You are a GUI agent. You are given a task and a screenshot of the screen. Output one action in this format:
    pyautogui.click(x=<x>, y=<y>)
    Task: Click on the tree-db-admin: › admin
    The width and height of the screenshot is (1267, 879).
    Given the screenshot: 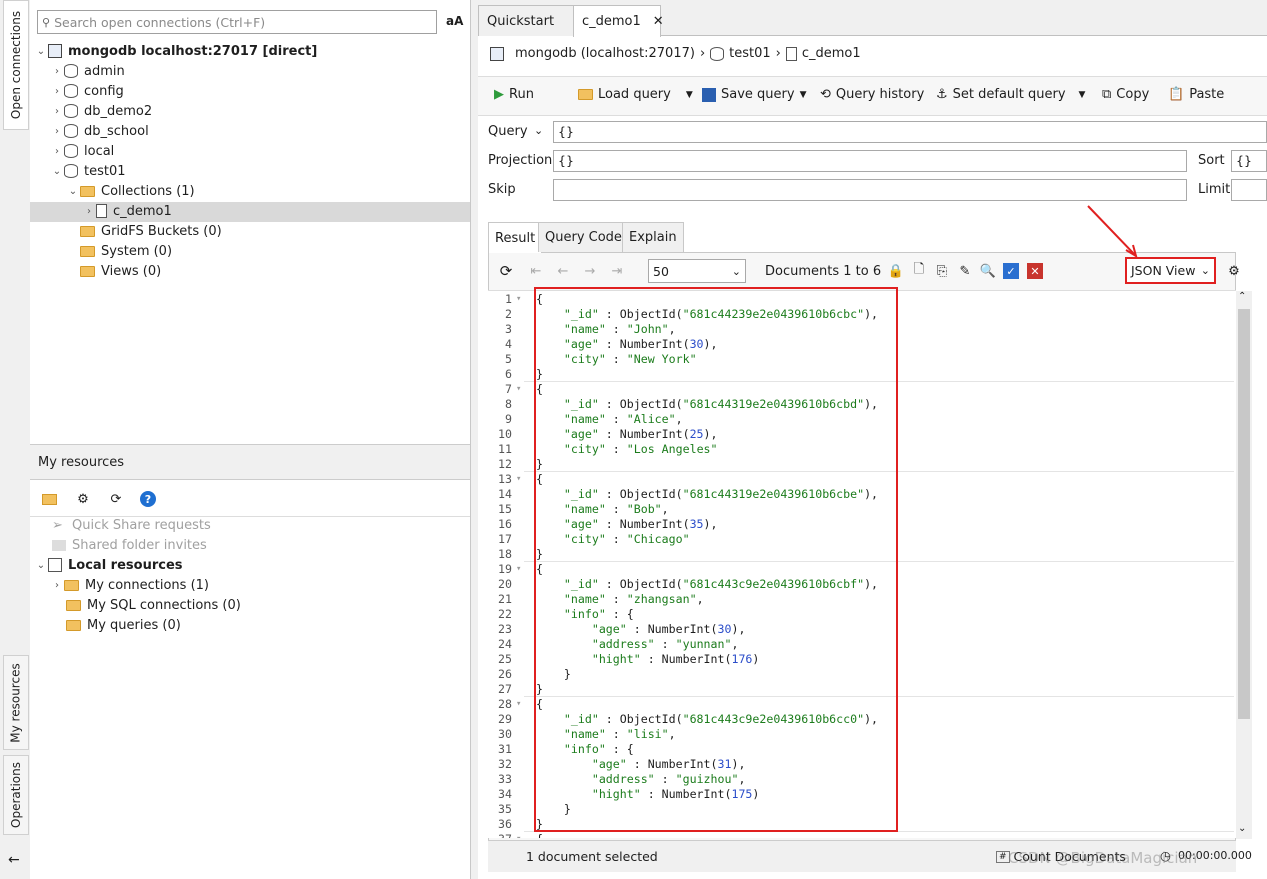 What is the action you would take?
    pyautogui.click(x=87, y=71)
    